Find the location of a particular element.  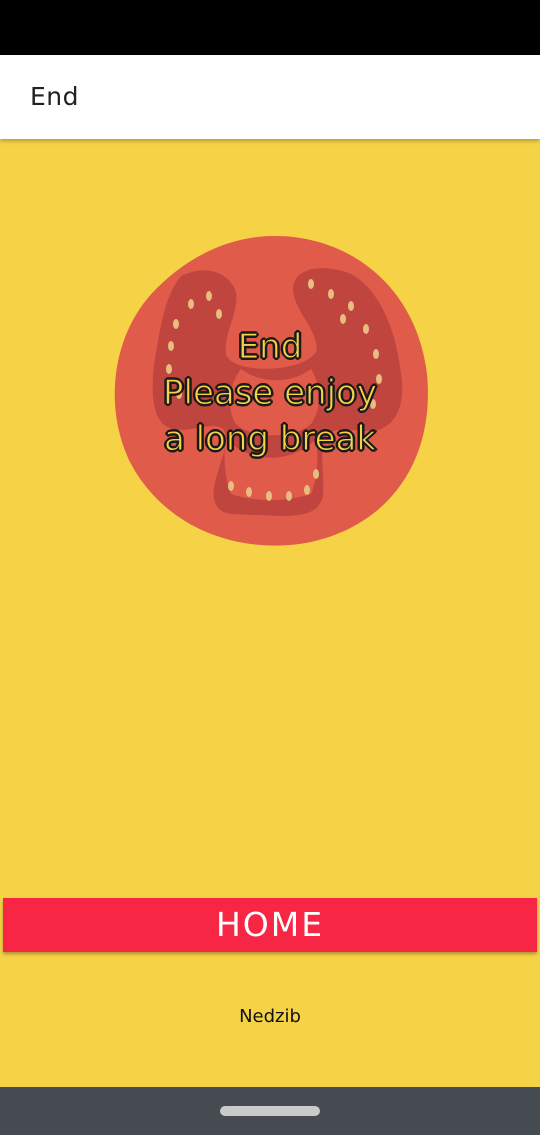

home-button: HOME is located at coordinates (270, 925).